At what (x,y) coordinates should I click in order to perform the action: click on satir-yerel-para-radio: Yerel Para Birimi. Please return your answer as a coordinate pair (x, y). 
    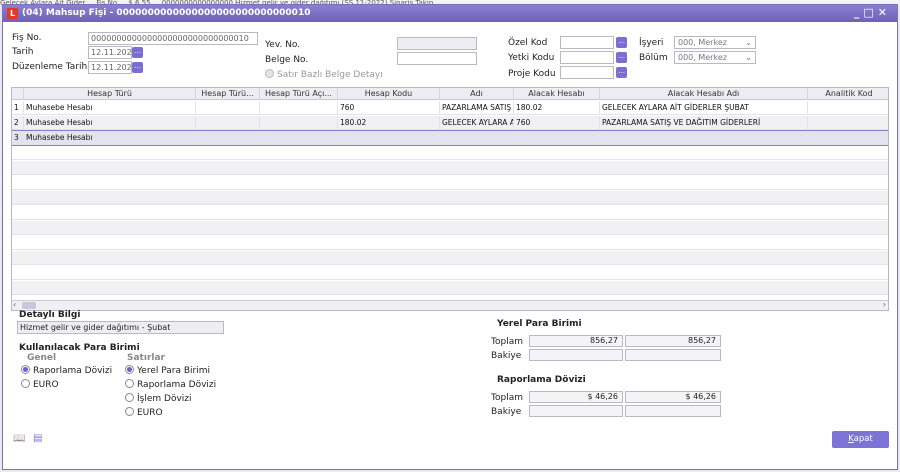
    Looking at the image, I should click on (167, 370).